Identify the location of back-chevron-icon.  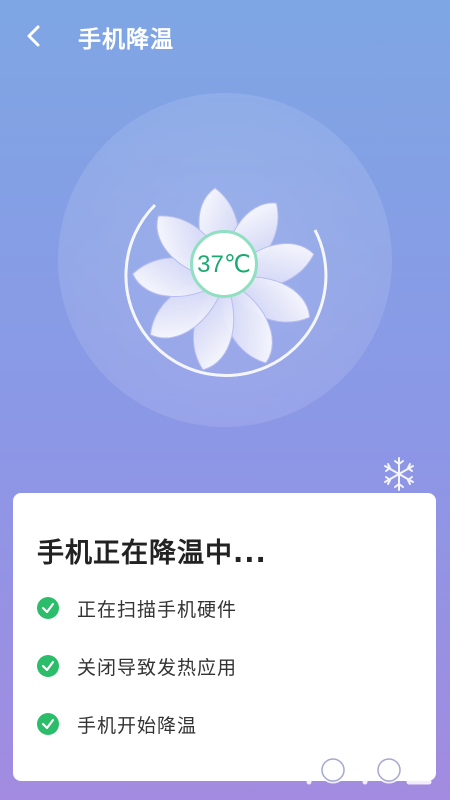
(33, 36).